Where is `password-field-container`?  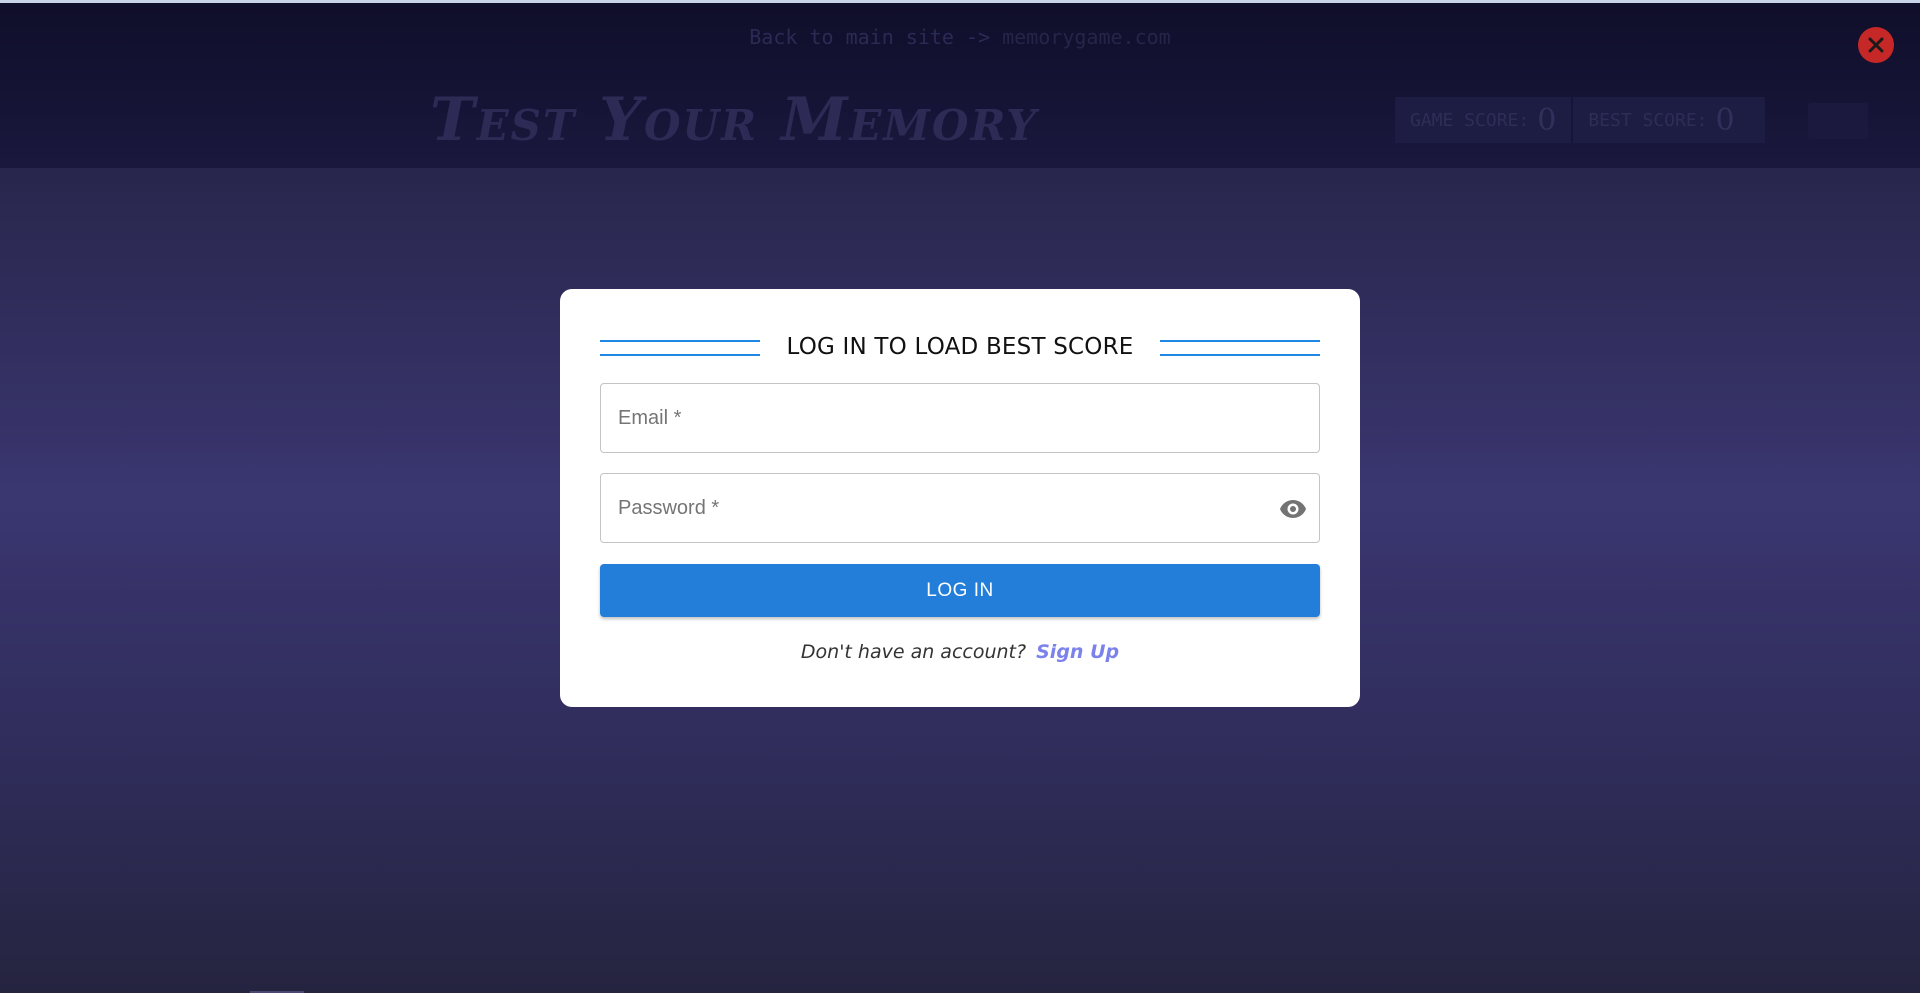 password-field-container is located at coordinates (960, 508).